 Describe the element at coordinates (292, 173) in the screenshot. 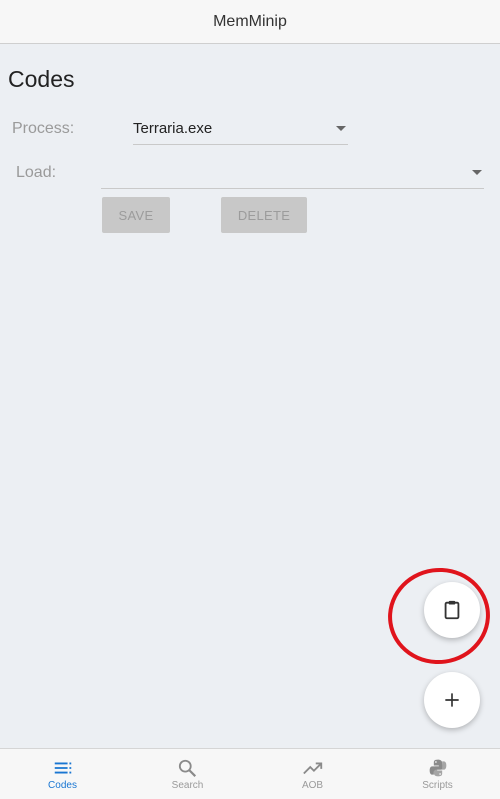

I see `load-select` at that location.